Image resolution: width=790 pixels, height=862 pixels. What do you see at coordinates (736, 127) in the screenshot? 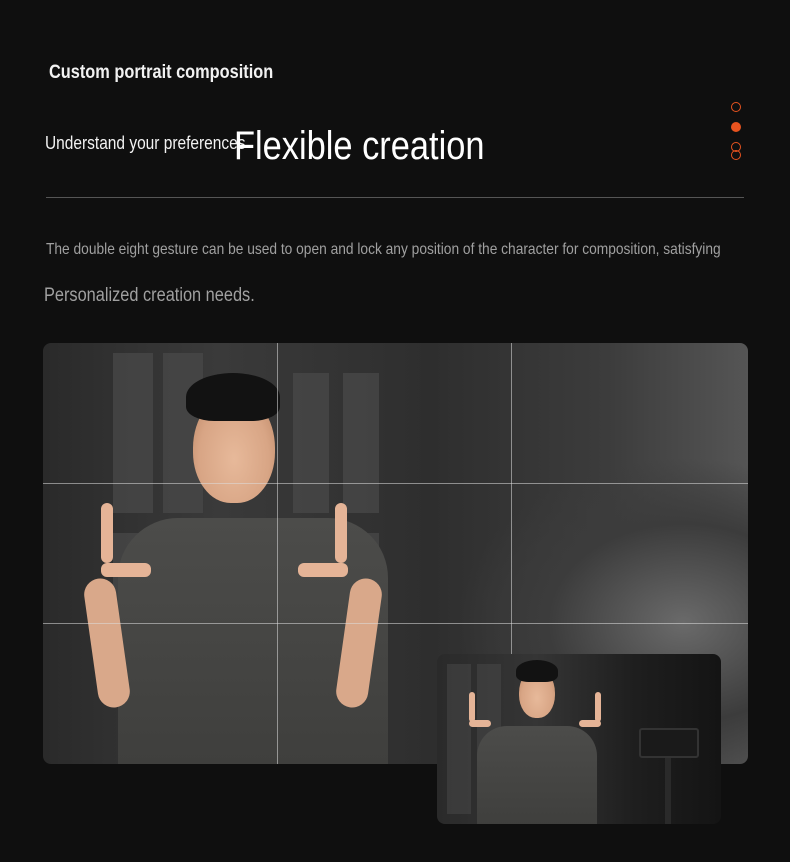
I see `page-dot-active` at bounding box center [736, 127].